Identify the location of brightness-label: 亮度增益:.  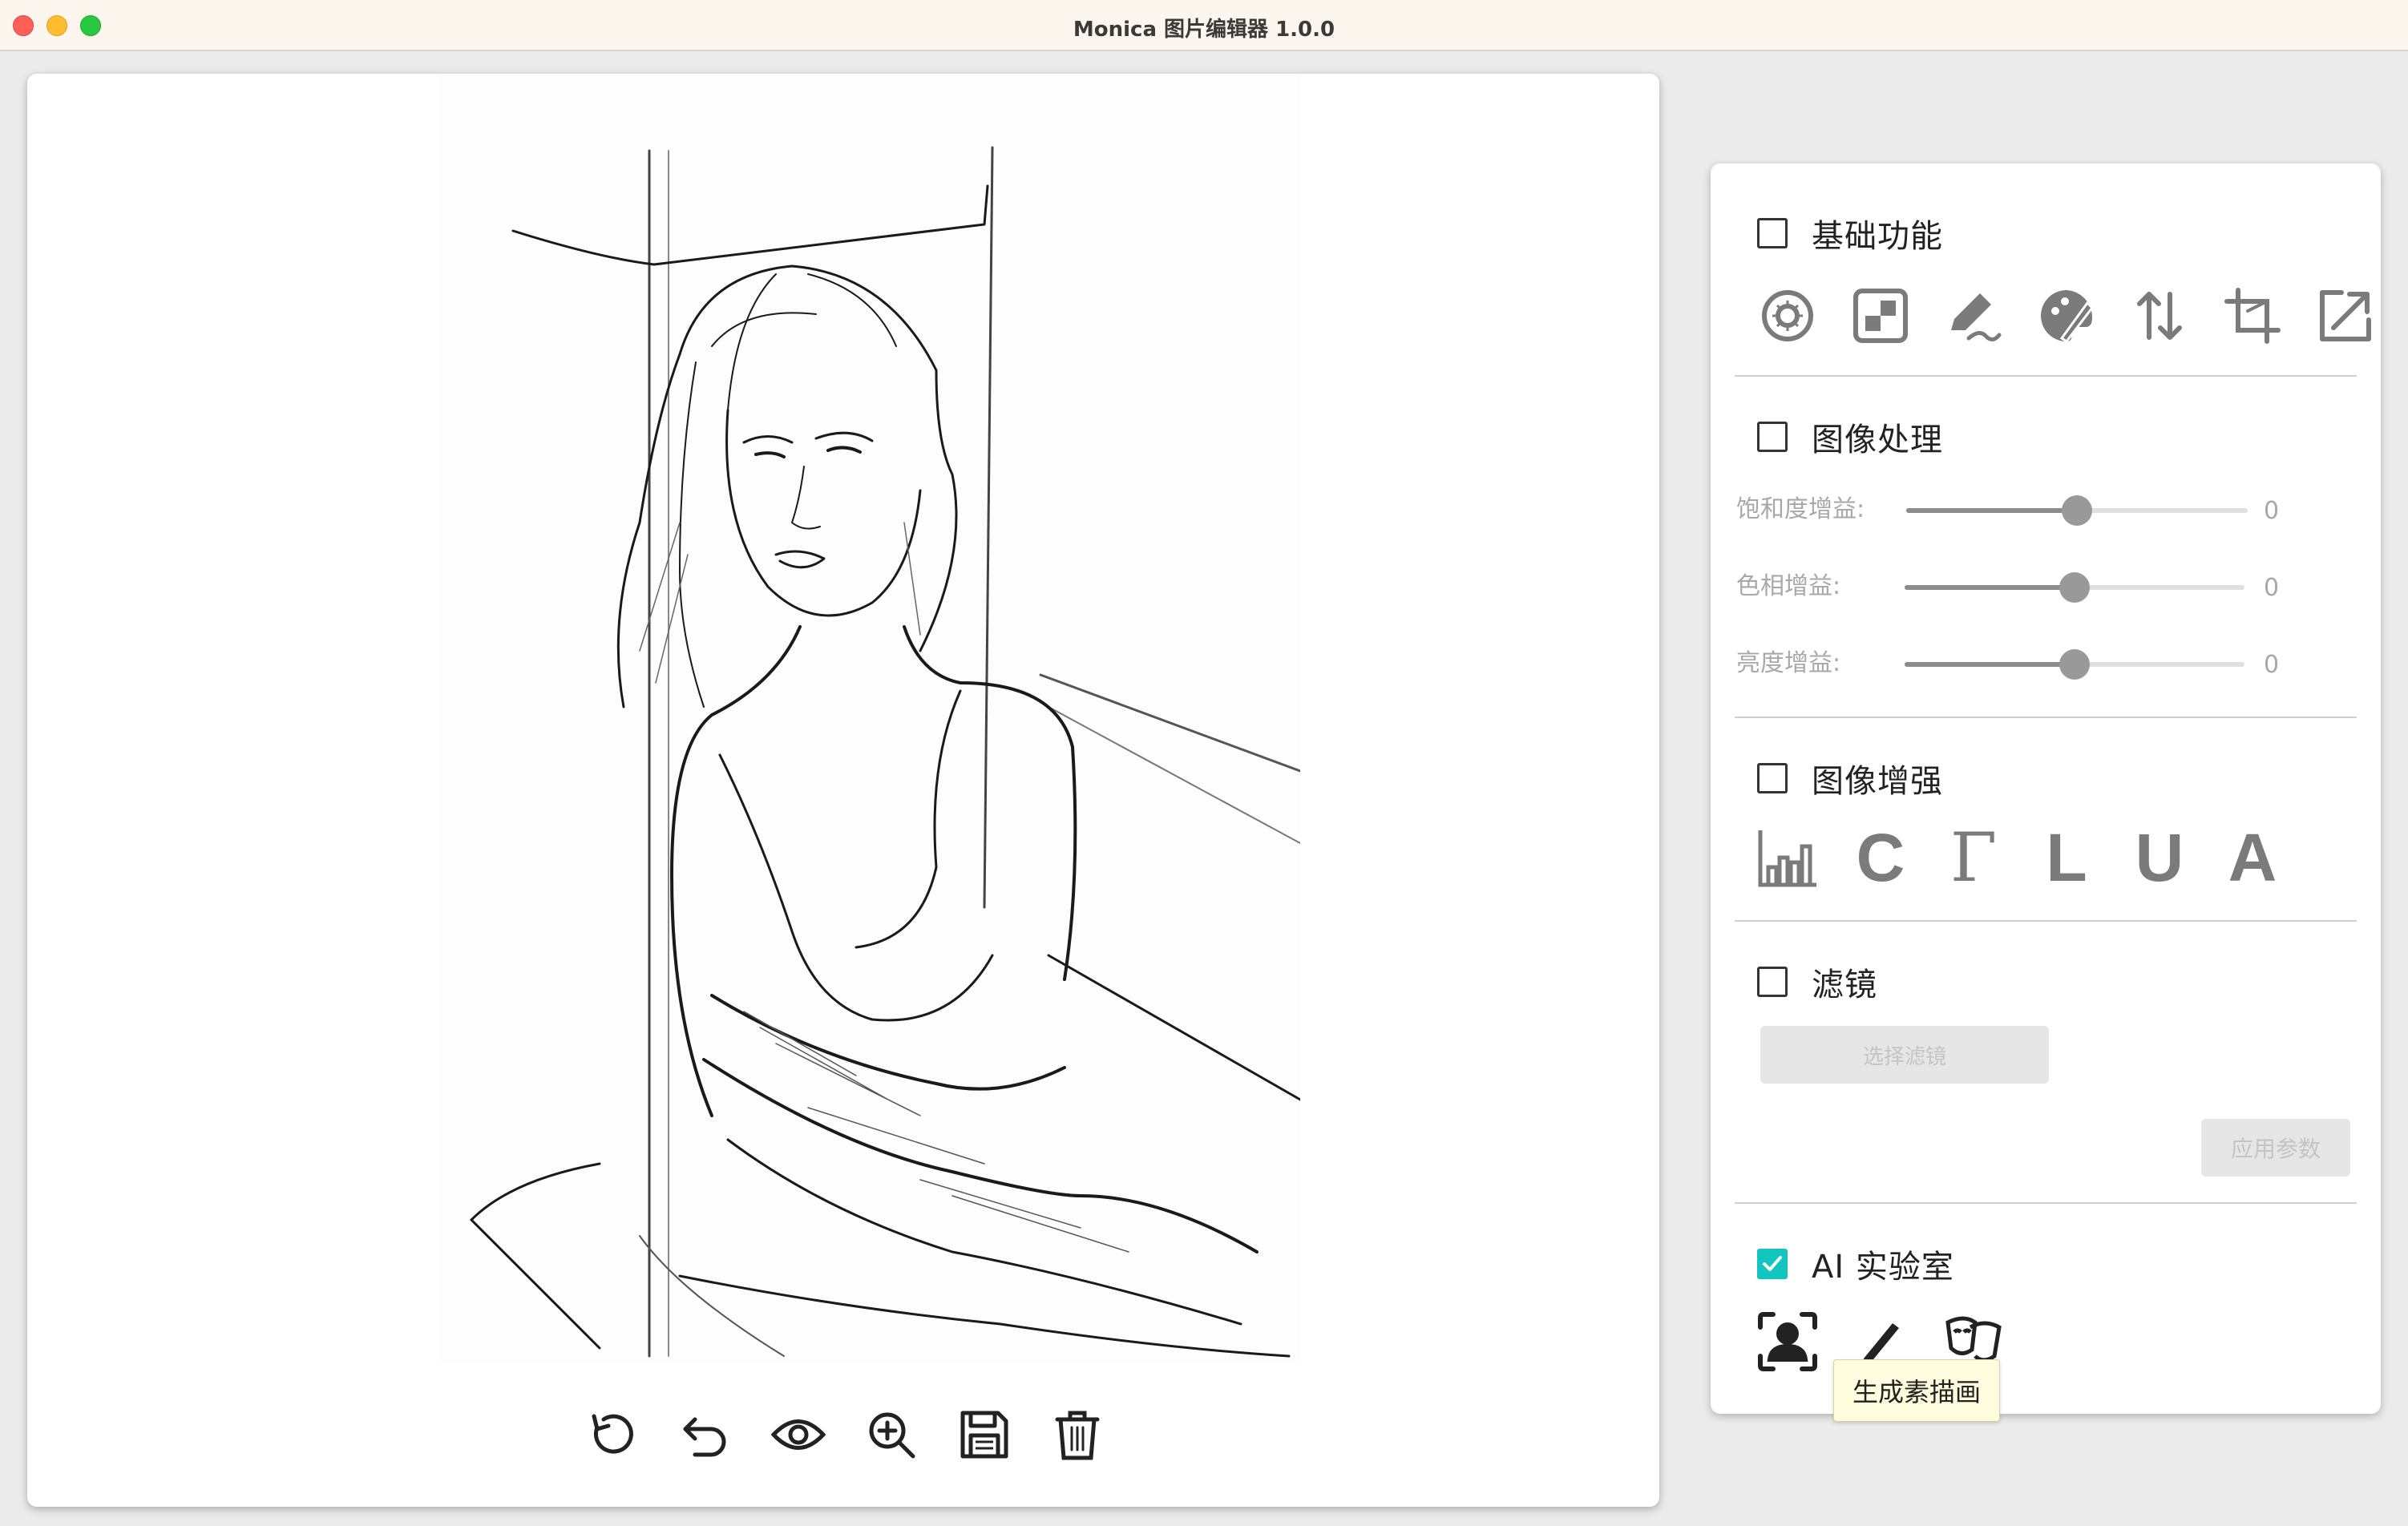
(1788, 663).